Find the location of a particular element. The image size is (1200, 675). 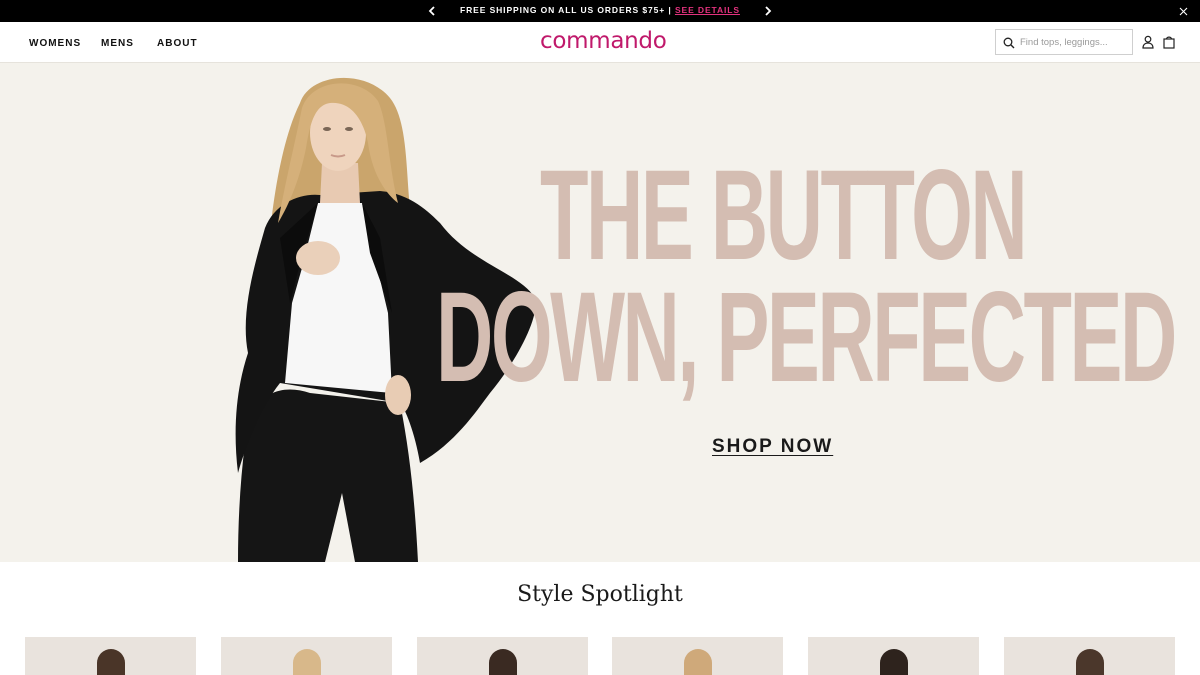

search-icon is located at coordinates (1009, 45).